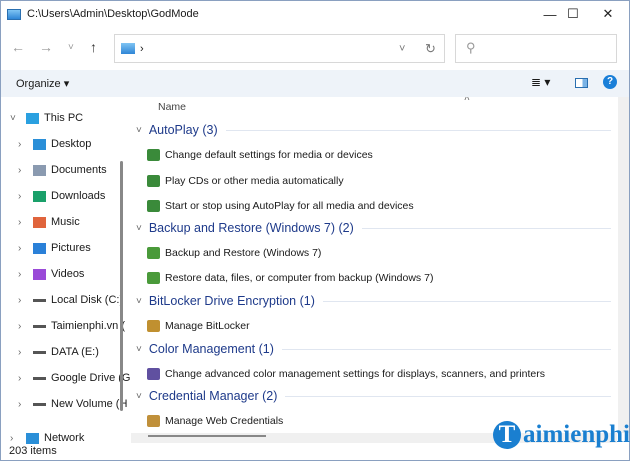 The height and width of the screenshot is (461, 630). What do you see at coordinates (315, 83) in the screenshot?
I see `command-bar: Organize ▾ ≣ ▾ ?` at bounding box center [315, 83].